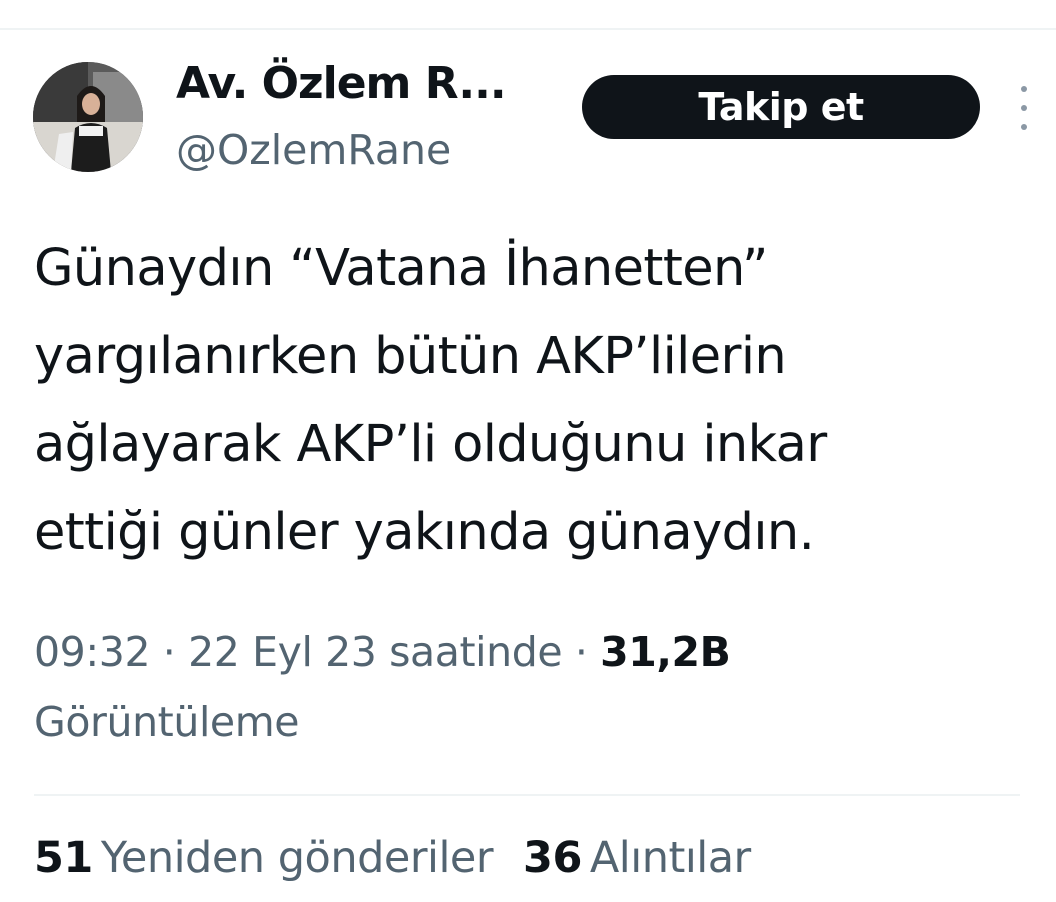 This screenshot has height=902, width=1056. What do you see at coordinates (430, 444) in the screenshot?
I see `tweet-text-line: ağlayarak AKP’li olduğunu inkar` at bounding box center [430, 444].